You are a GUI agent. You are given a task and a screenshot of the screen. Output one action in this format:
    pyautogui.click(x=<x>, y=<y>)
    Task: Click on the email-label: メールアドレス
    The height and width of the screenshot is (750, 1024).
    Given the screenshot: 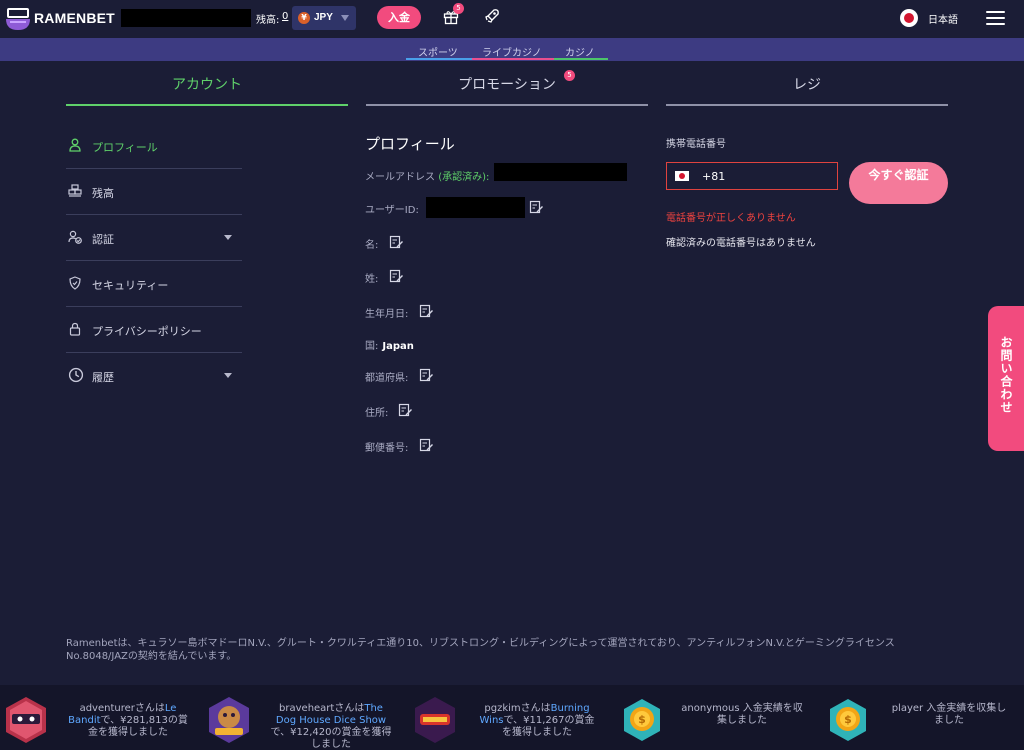 What is the action you would take?
    pyautogui.click(x=400, y=177)
    